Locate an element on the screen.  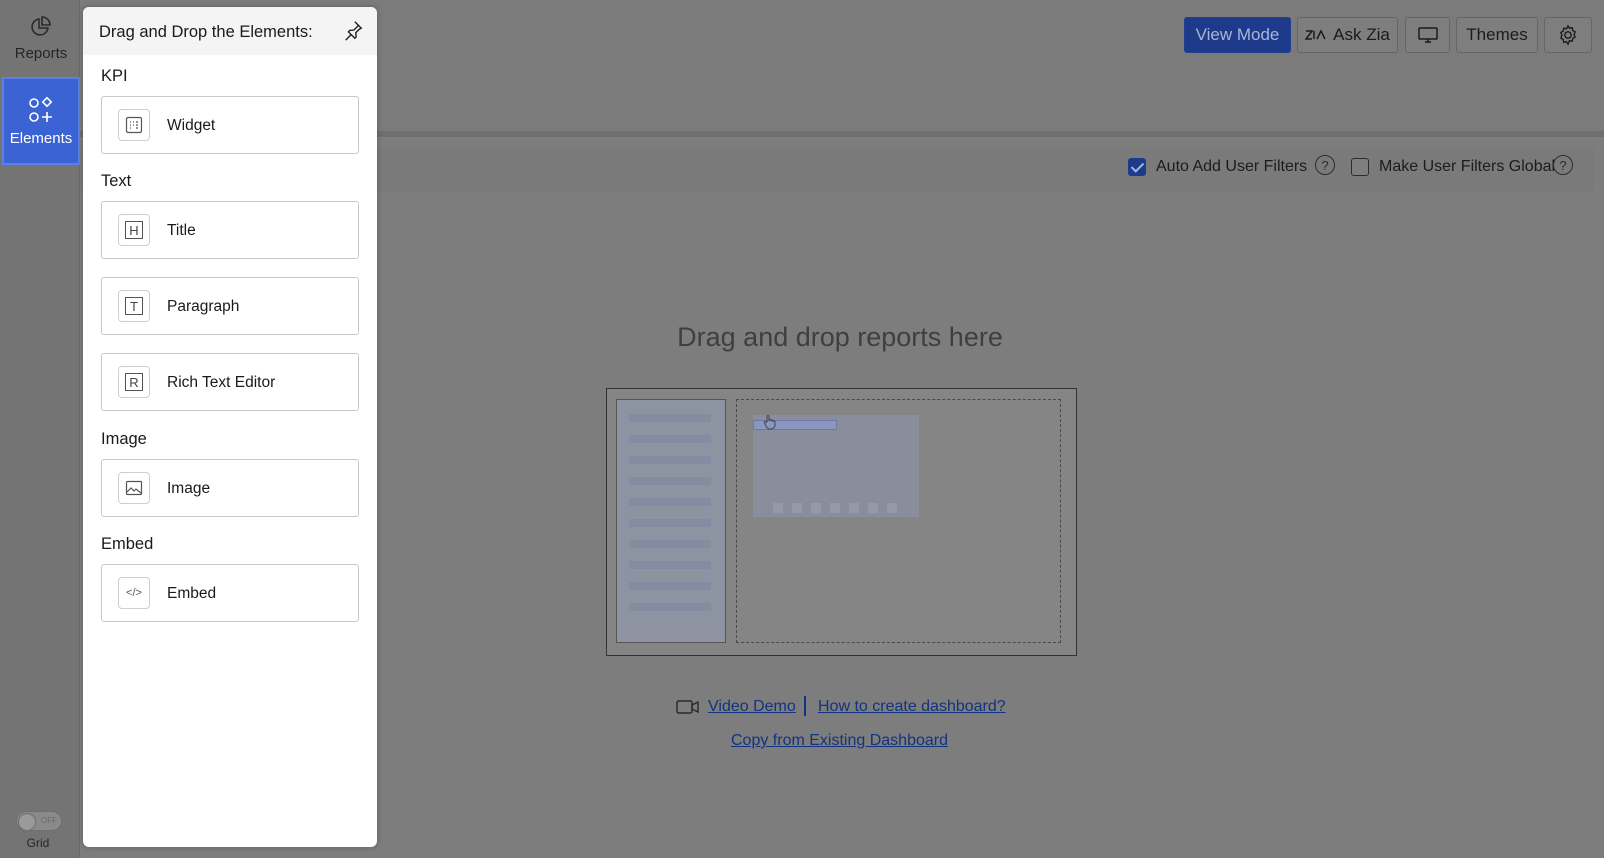
element-rich-text-editor: R Rich Text Editor is located at coordinates (230, 382).